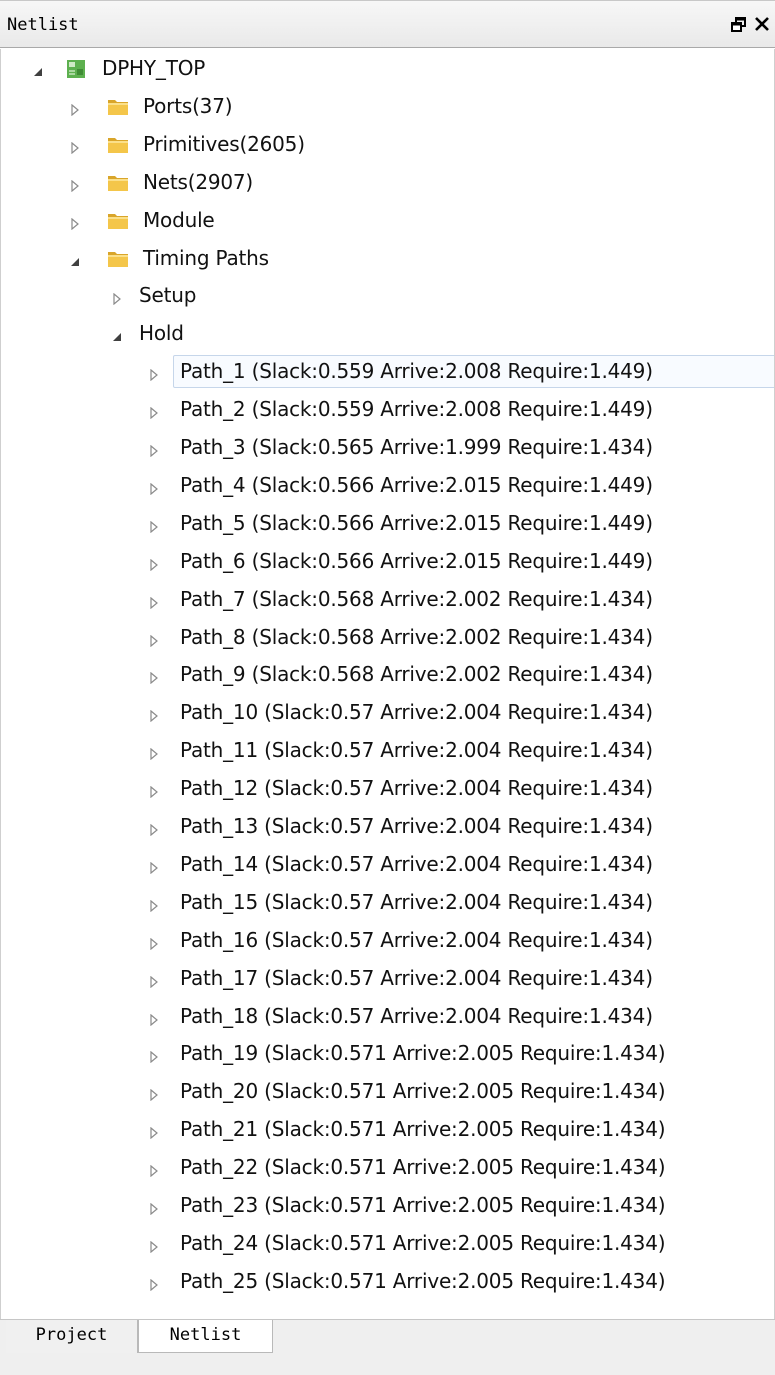  I want to click on tree-node-label: DPHY_TOP, so click(154, 68).